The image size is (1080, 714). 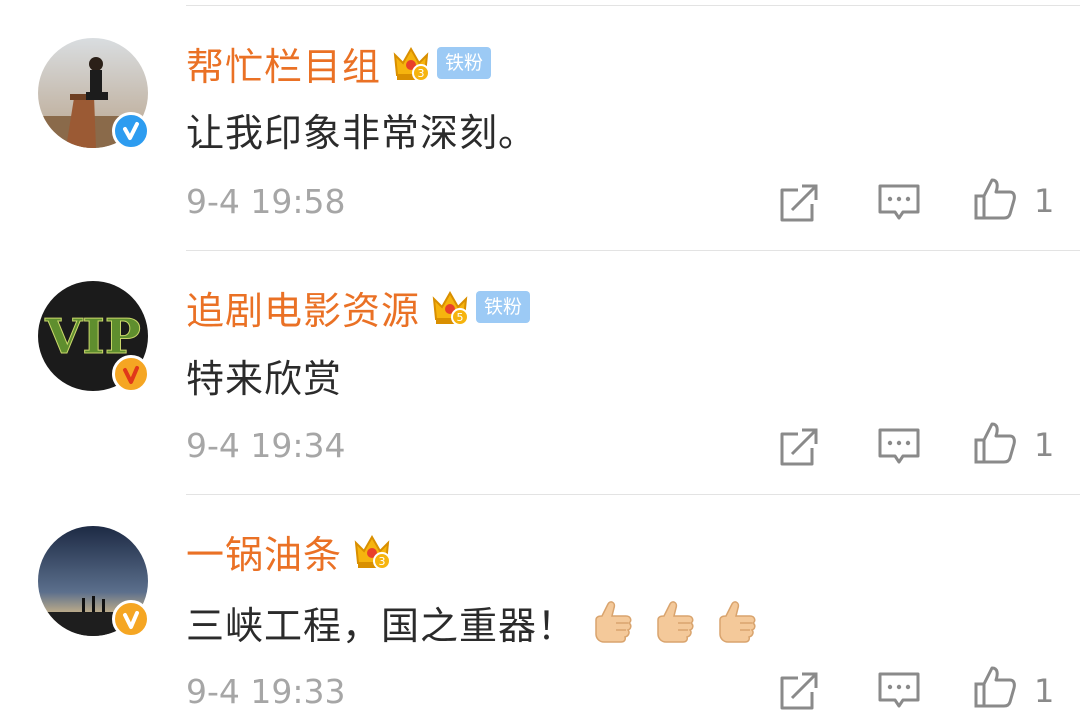 I want to click on comment-text: 让我印象非常深刻。, so click(x=362, y=129).